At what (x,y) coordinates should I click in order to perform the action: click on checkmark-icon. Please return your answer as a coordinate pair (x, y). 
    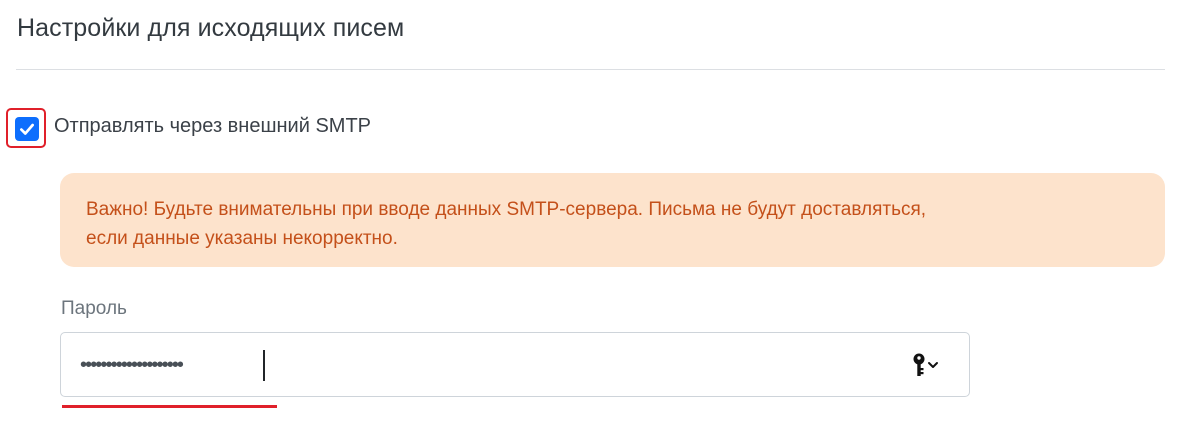
    Looking at the image, I should click on (27, 129).